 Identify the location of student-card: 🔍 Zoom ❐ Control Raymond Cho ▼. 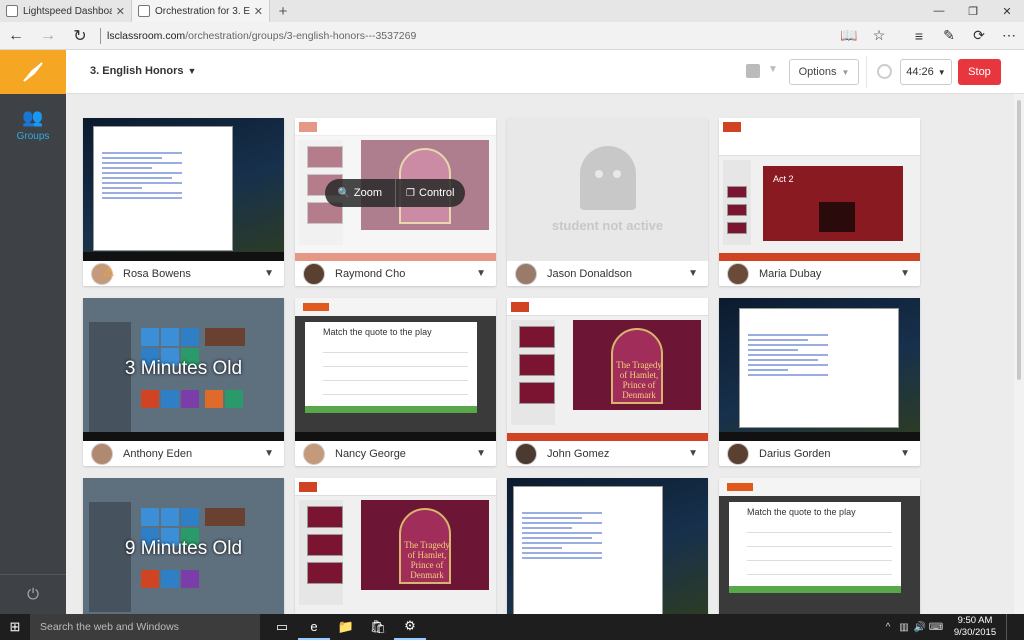
(395, 202).